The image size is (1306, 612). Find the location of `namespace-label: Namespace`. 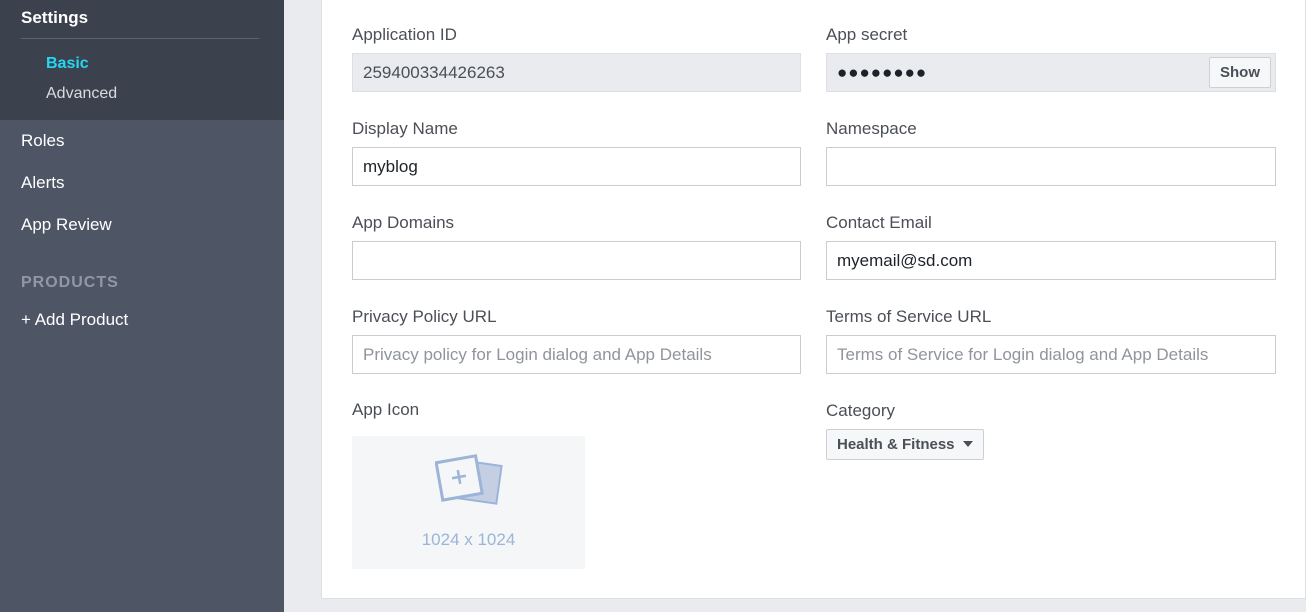

namespace-label: Namespace is located at coordinates (871, 128).